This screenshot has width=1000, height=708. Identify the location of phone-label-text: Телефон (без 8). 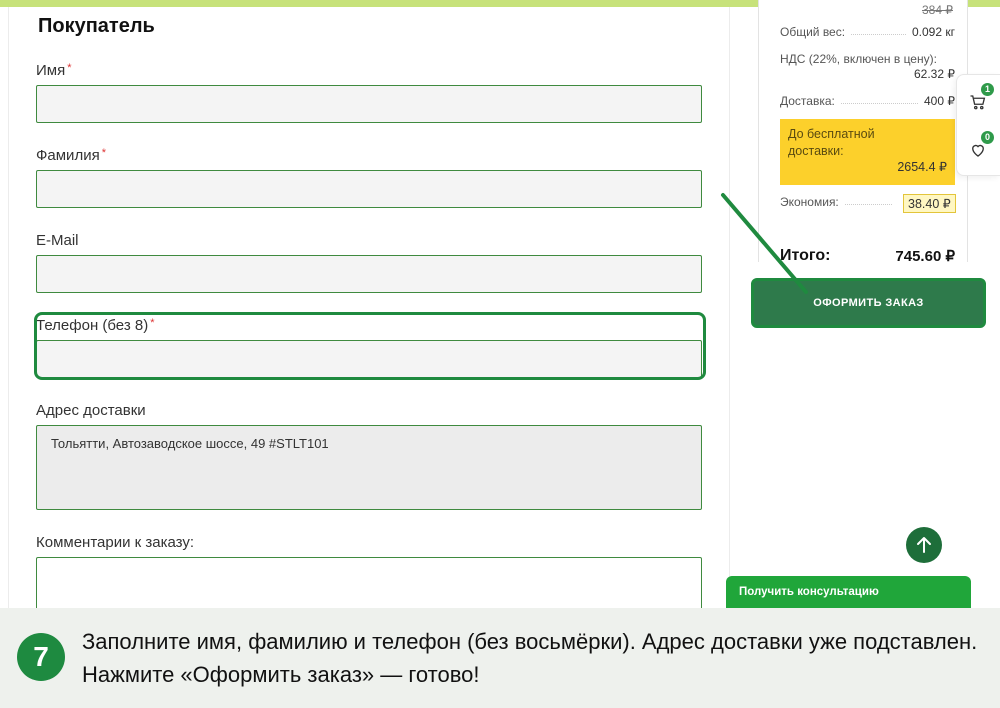
(92, 325).